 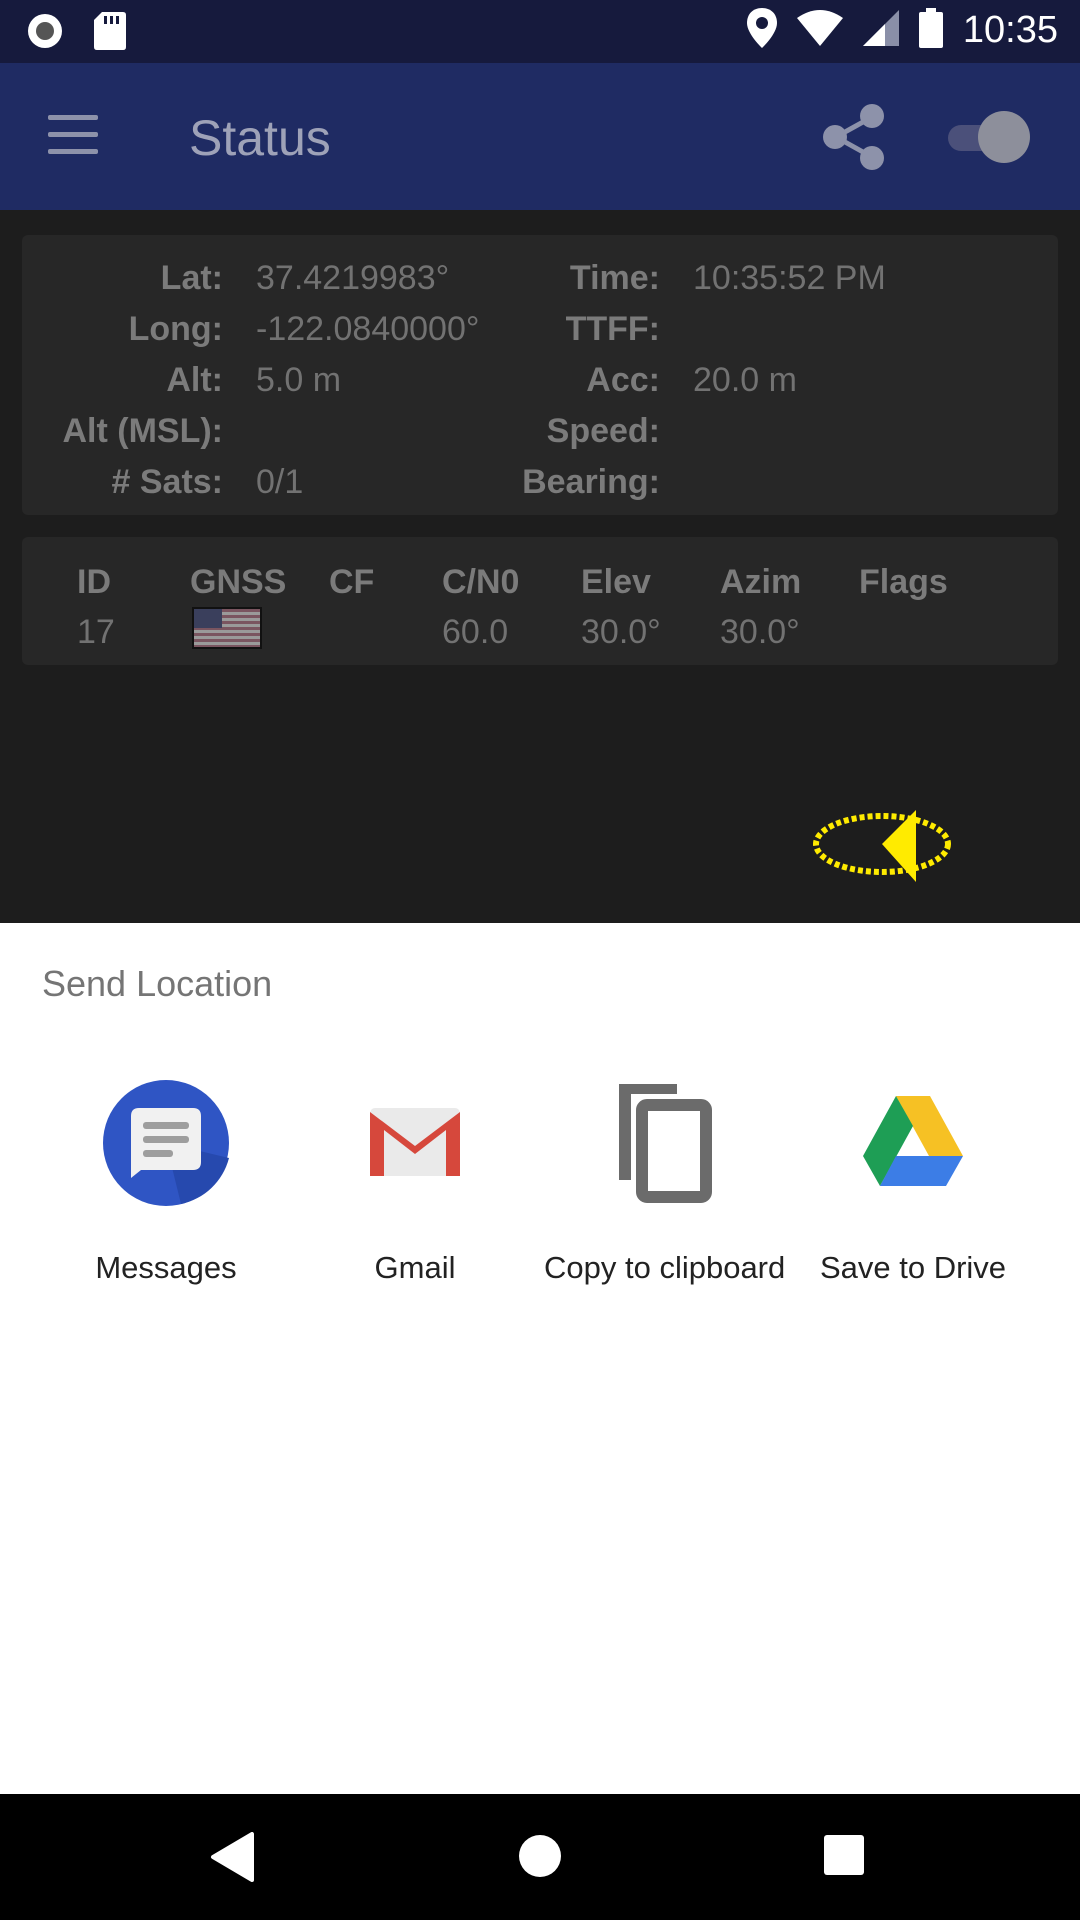 What do you see at coordinates (623, 380) in the screenshot?
I see `acc-label: Acc:` at bounding box center [623, 380].